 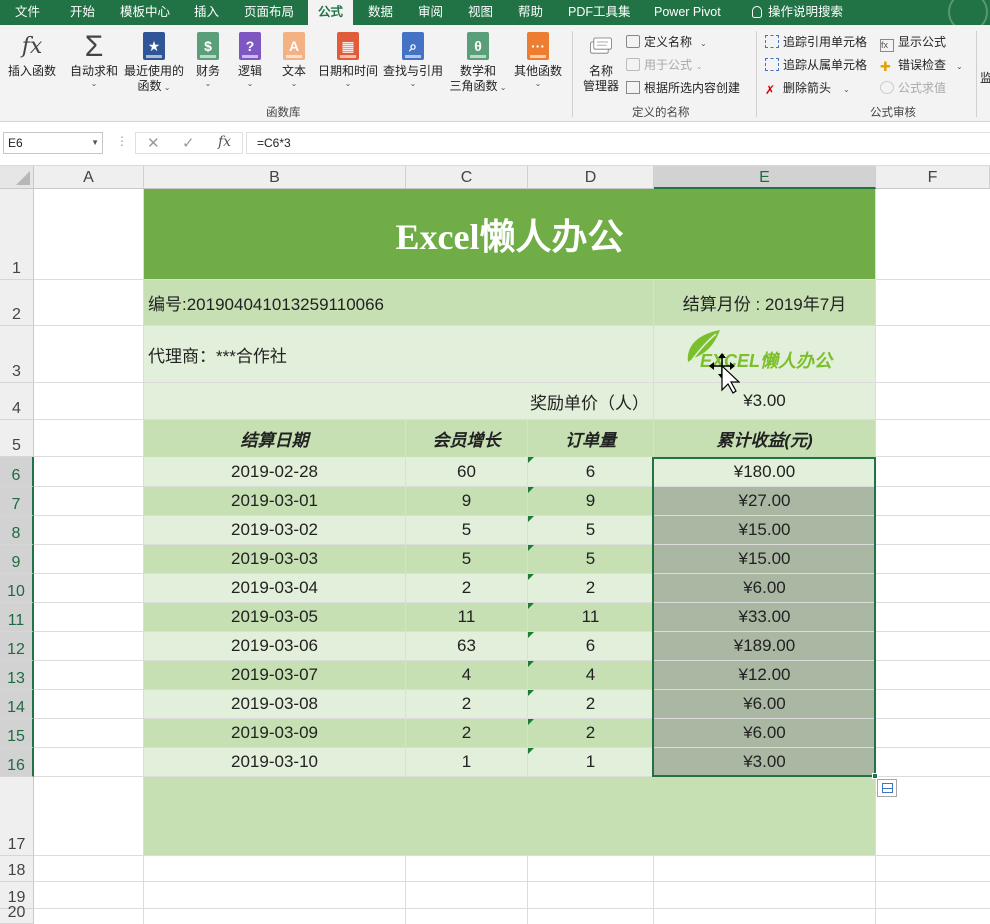 What do you see at coordinates (17, 816) in the screenshot?
I see `row-header-17: 17` at bounding box center [17, 816].